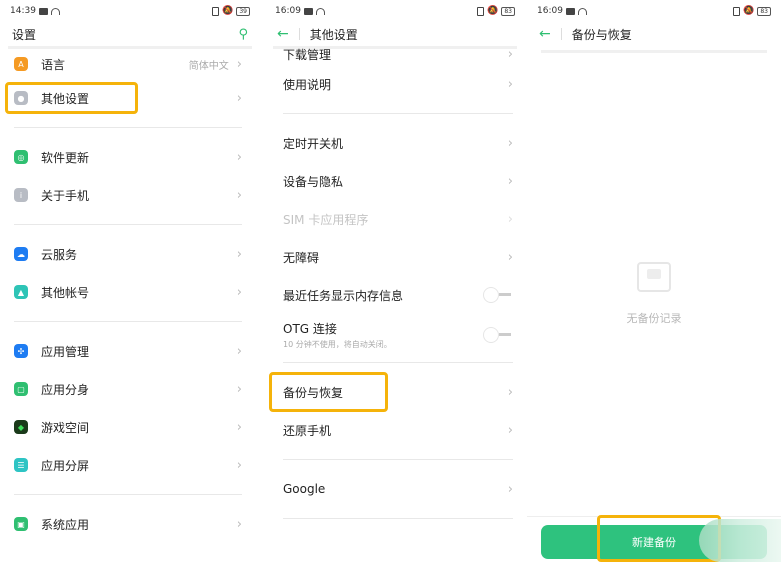 The image size is (781, 562). What do you see at coordinates (498, 295) in the screenshot?
I see `memory-info-toggle` at bounding box center [498, 295].